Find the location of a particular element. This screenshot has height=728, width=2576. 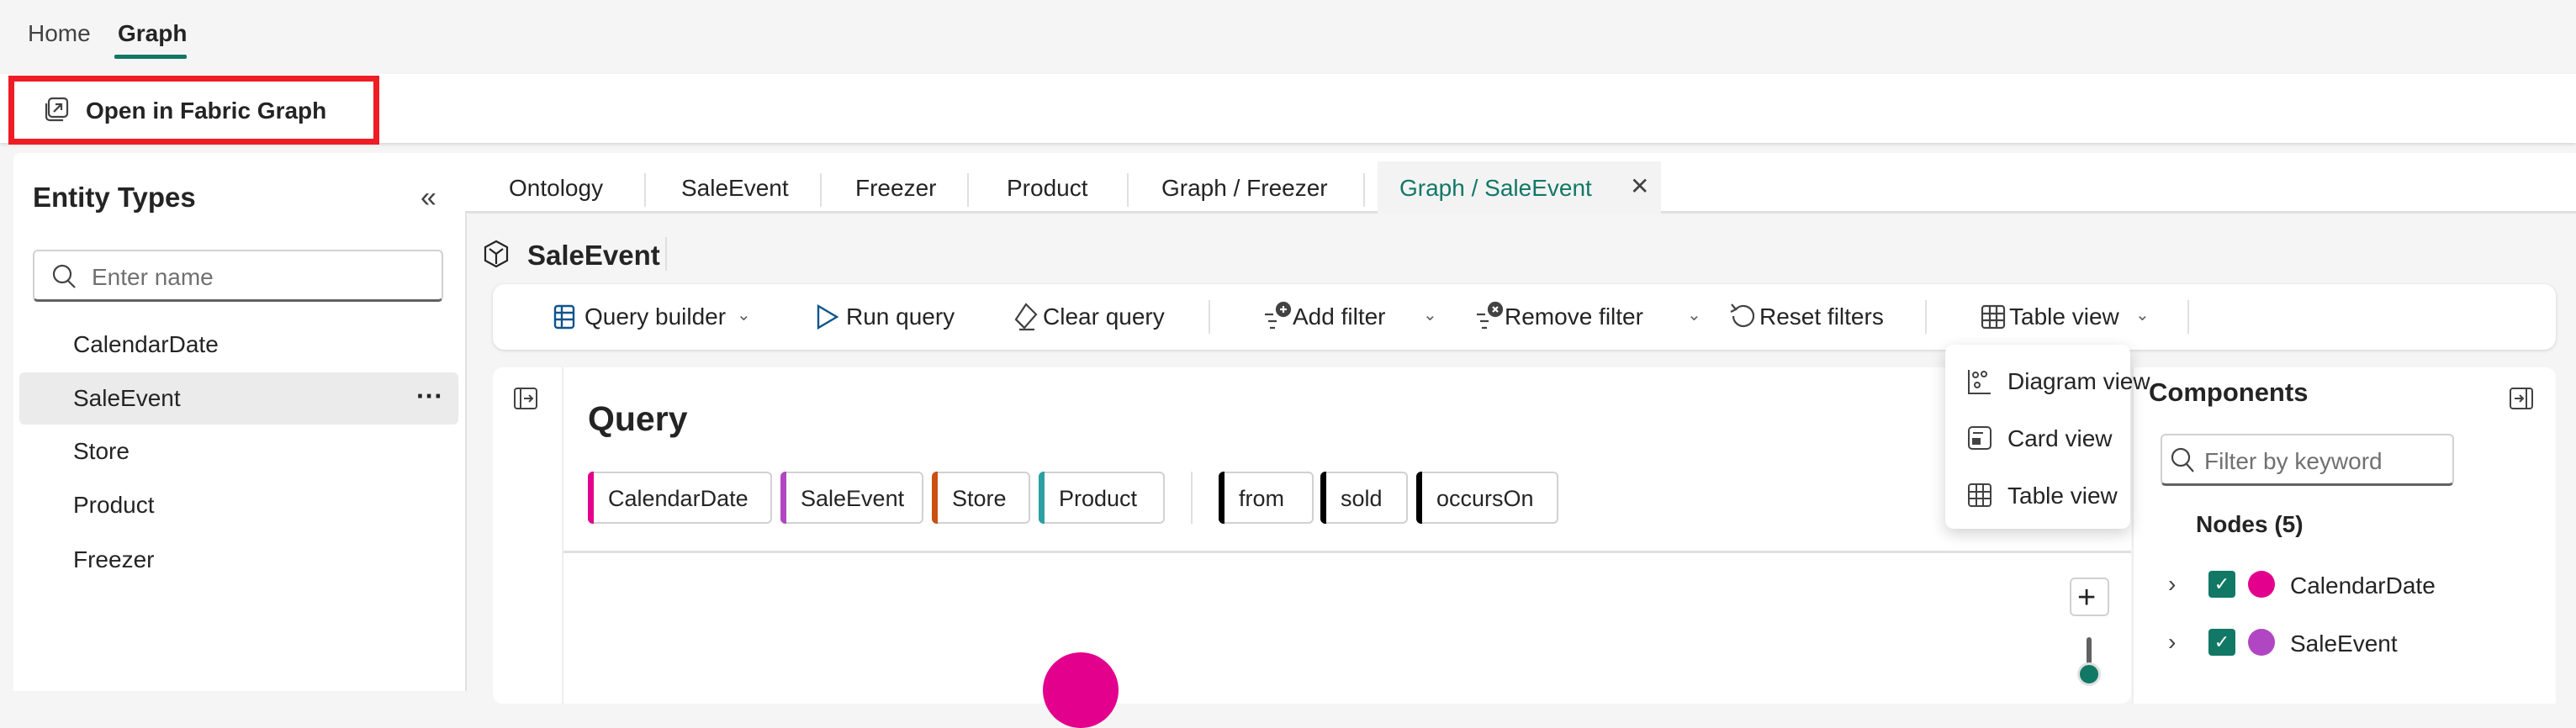

query-divider is located at coordinates (1347, 552).